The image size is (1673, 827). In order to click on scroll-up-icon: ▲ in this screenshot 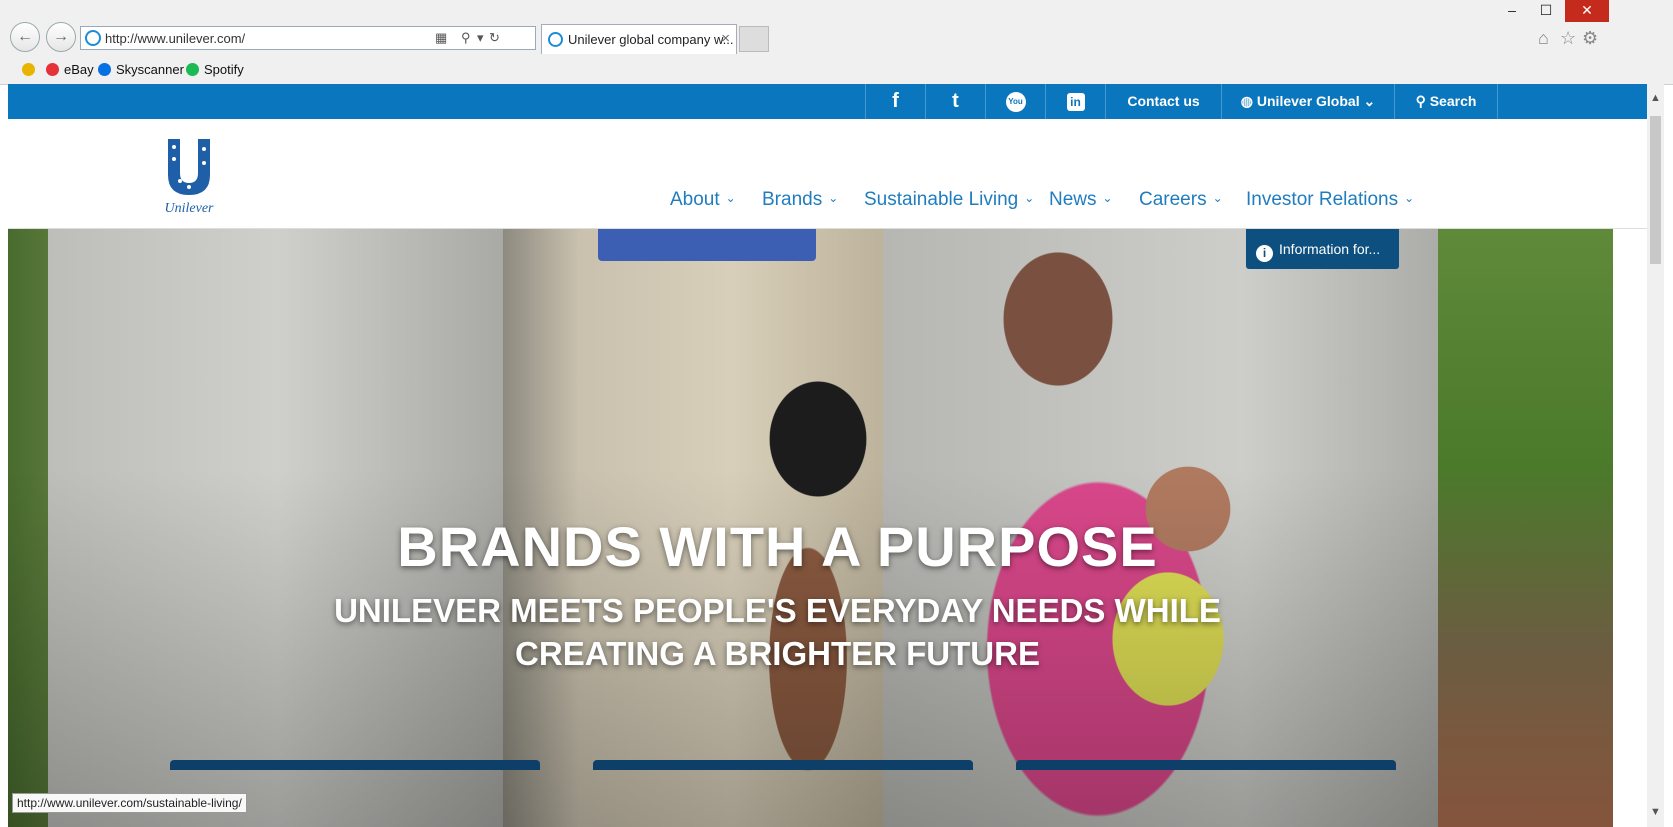, I will do `click(1655, 98)`.